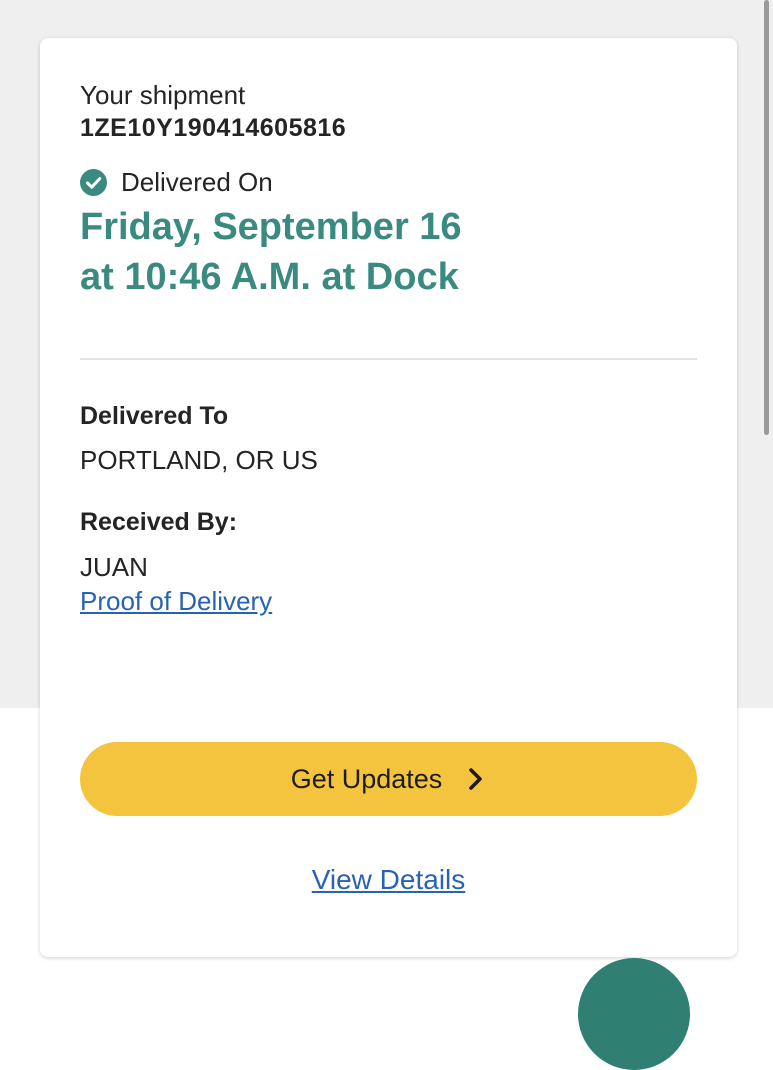 Image resolution: width=773 pixels, height=1070 pixels. What do you see at coordinates (159, 522) in the screenshot?
I see `received-by-heading: Received By:` at bounding box center [159, 522].